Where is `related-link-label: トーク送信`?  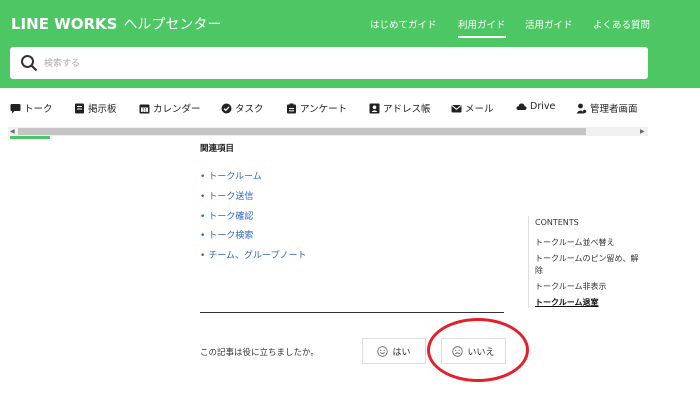 related-link-label: トーク送信 is located at coordinates (231, 197).